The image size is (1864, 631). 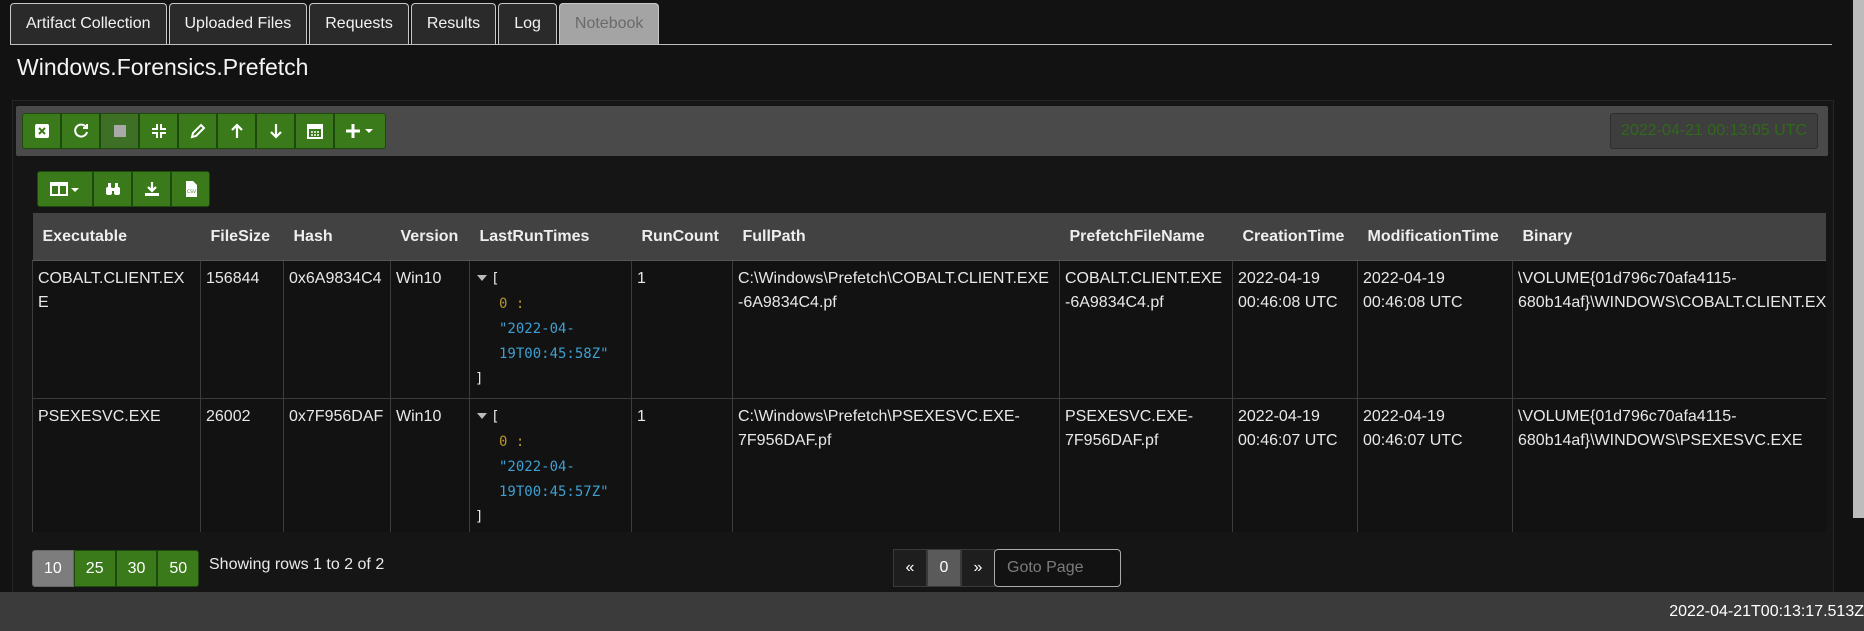 What do you see at coordinates (1435, 465) in the screenshot?
I see `cell-modificationtime: 2022-04-19 00:46:07 UTC` at bounding box center [1435, 465].